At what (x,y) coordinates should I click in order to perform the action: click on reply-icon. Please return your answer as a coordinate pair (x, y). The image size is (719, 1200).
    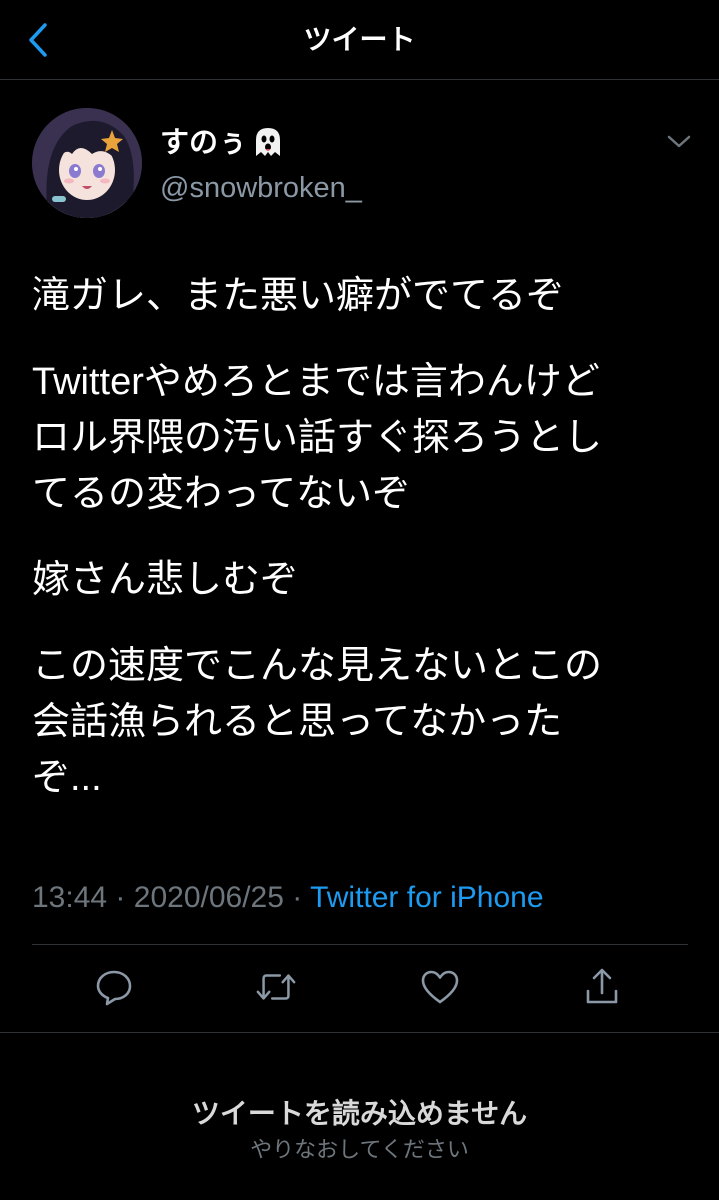
    Looking at the image, I should click on (114, 988).